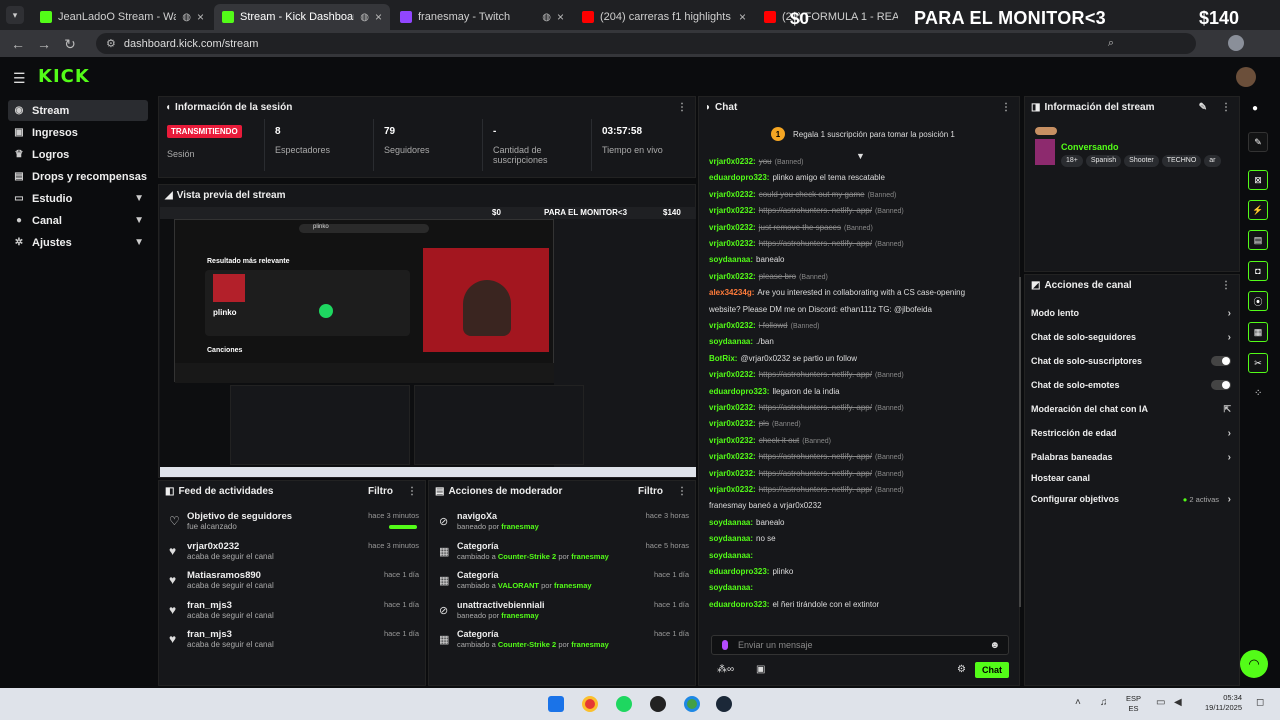 This screenshot has height=720, width=1280. Describe the element at coordinates (1131, 337) in the screenshot. I see `action-followers-only: Chat de solo-seguidores ›` at that location.